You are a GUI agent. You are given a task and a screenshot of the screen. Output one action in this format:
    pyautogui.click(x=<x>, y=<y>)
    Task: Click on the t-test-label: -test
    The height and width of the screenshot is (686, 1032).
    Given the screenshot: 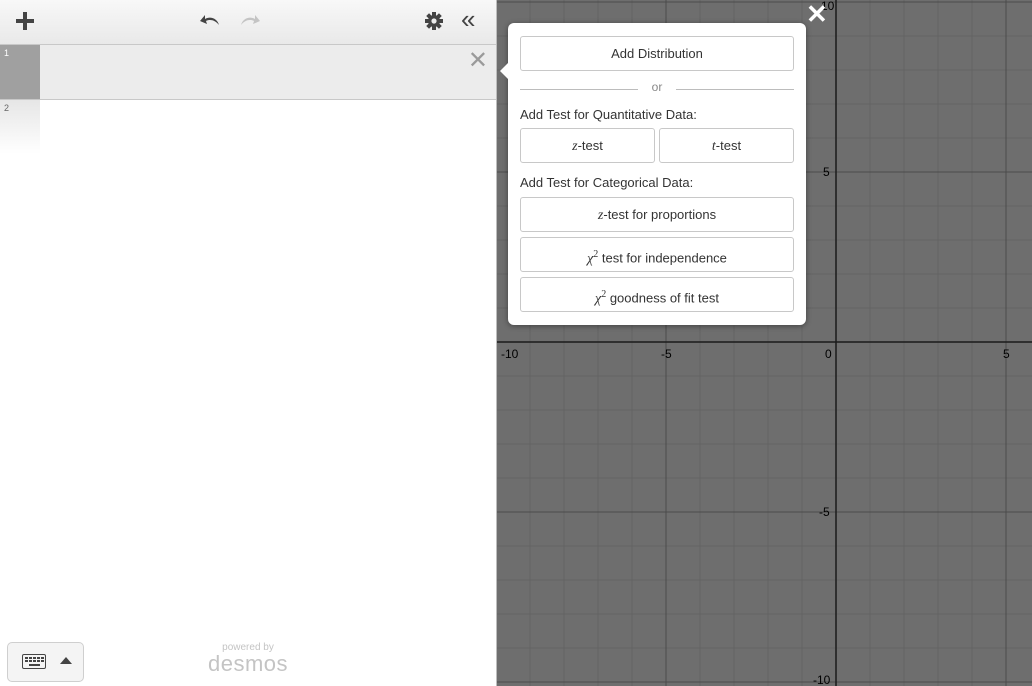 What is the action you would take?
    pyautogui.click(x=728, y=145)
    